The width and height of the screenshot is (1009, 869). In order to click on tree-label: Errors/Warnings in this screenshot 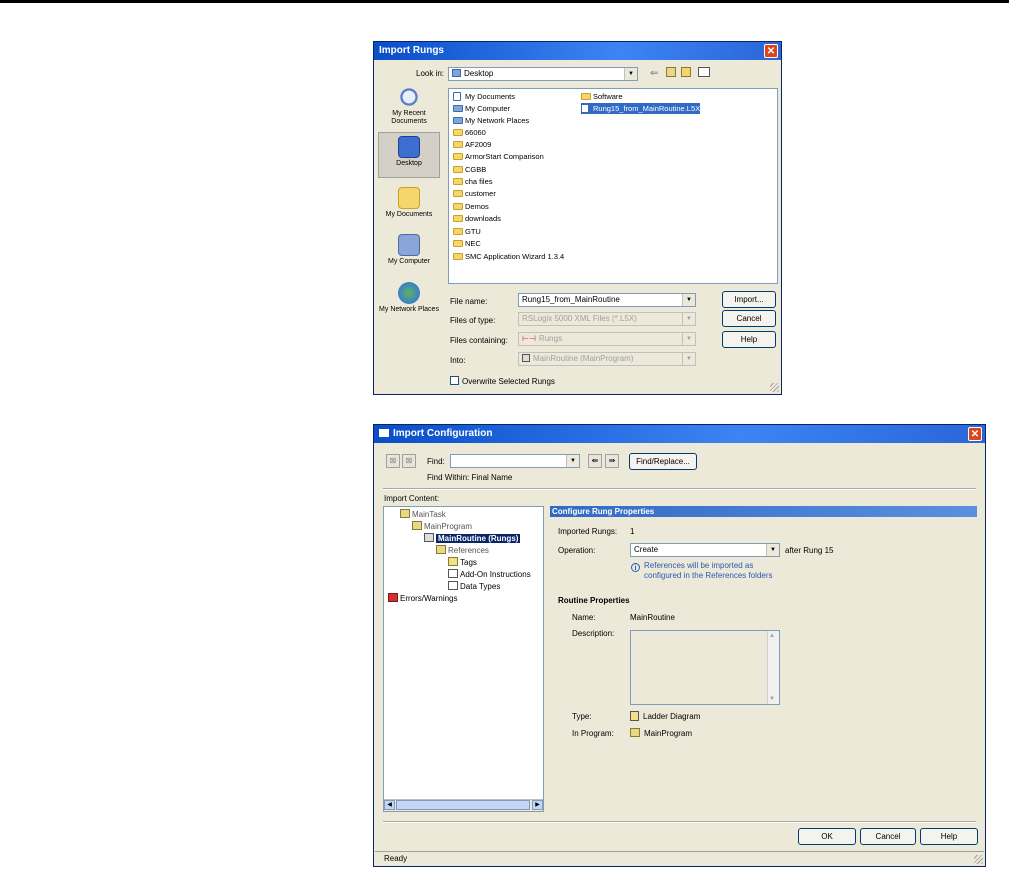, I will do `click(429, 598)`.